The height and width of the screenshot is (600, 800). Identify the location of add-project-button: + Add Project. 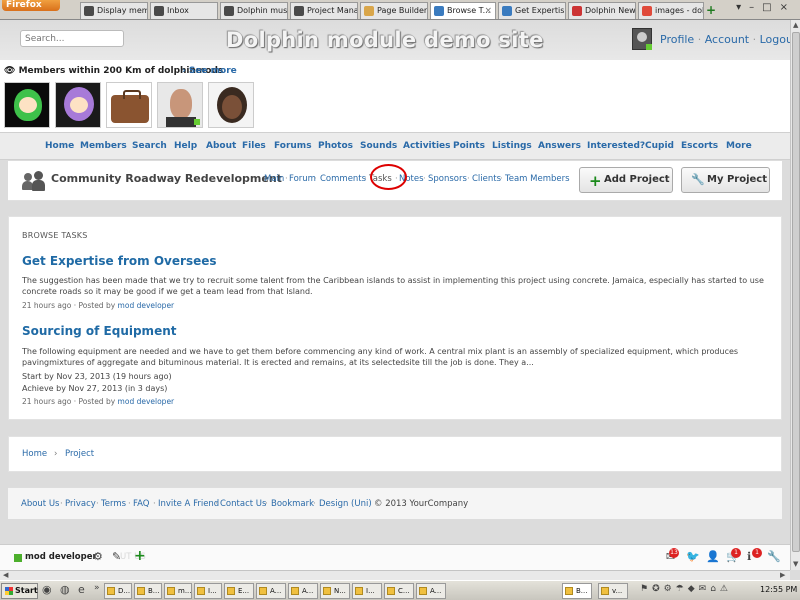
(626, 180).